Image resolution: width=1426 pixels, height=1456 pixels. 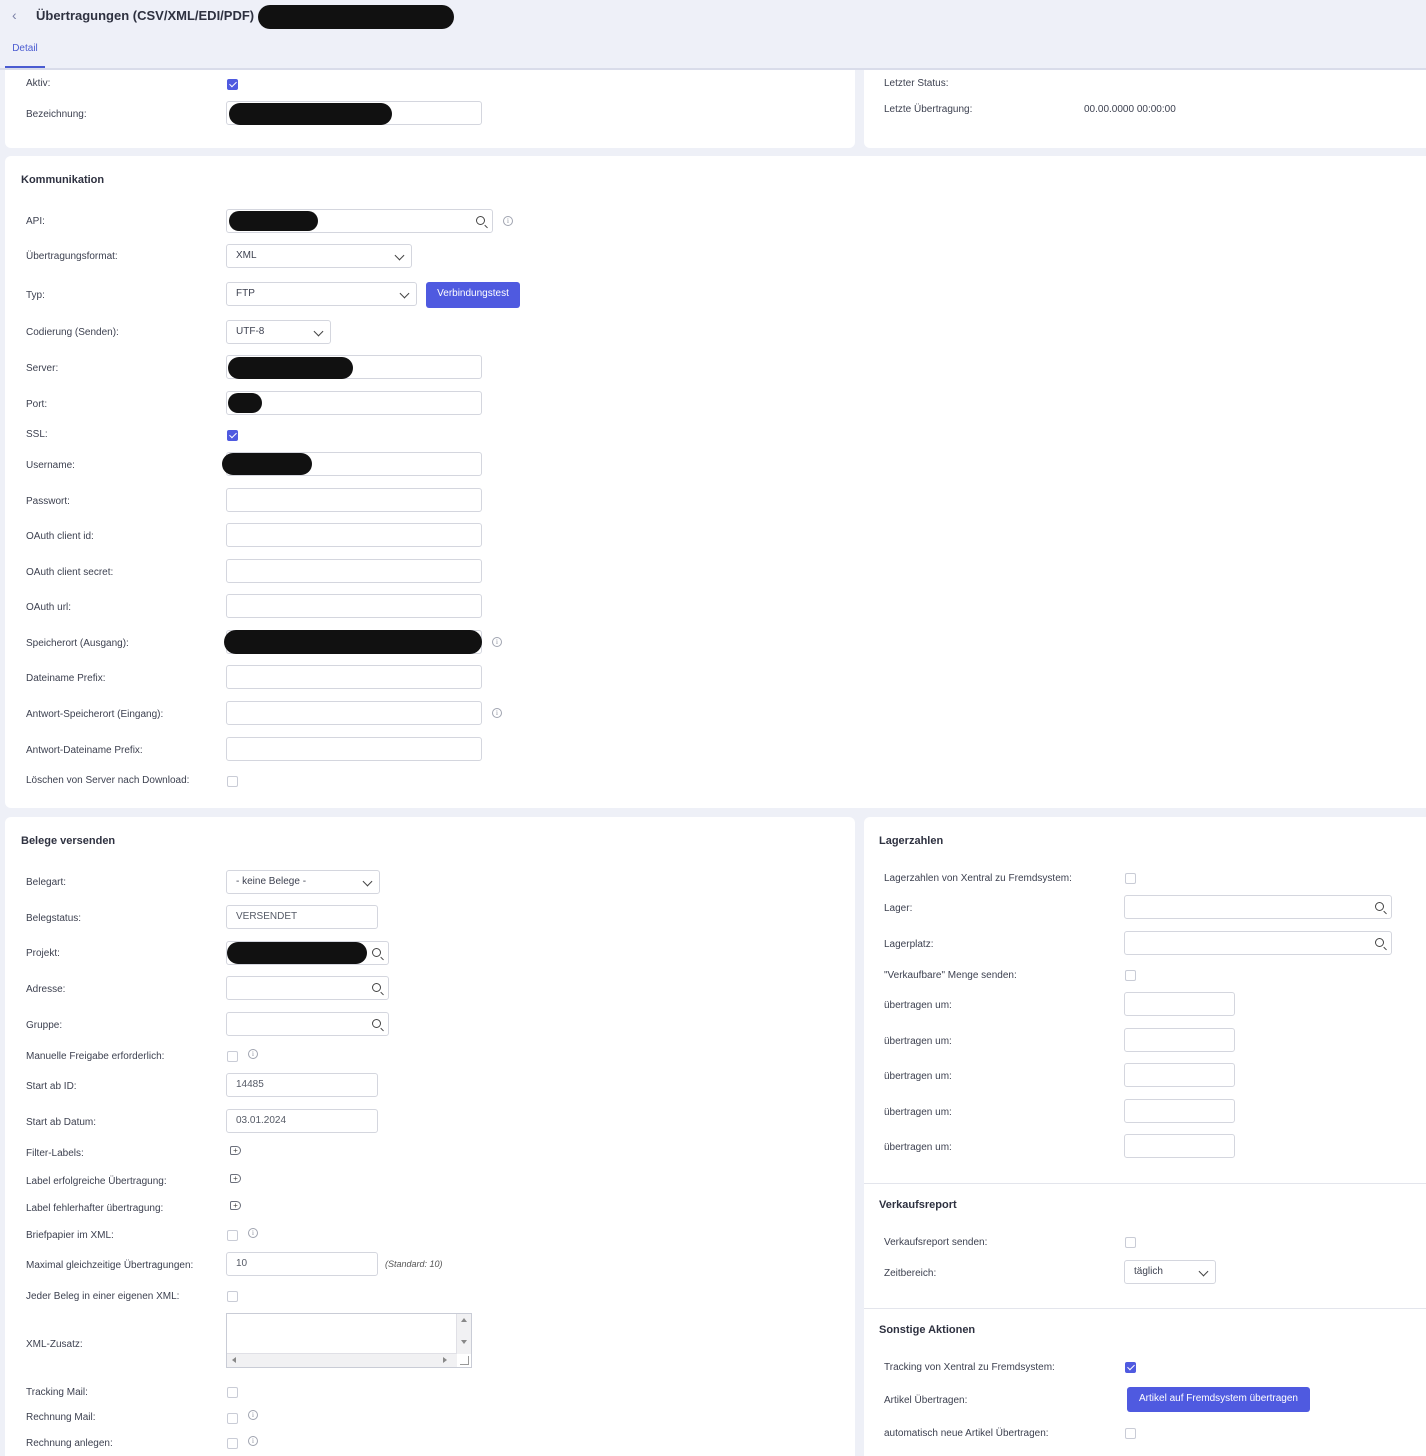 I want to click on zeitbereich-label: Zeitbereich:, so click(x=910, y=1273).